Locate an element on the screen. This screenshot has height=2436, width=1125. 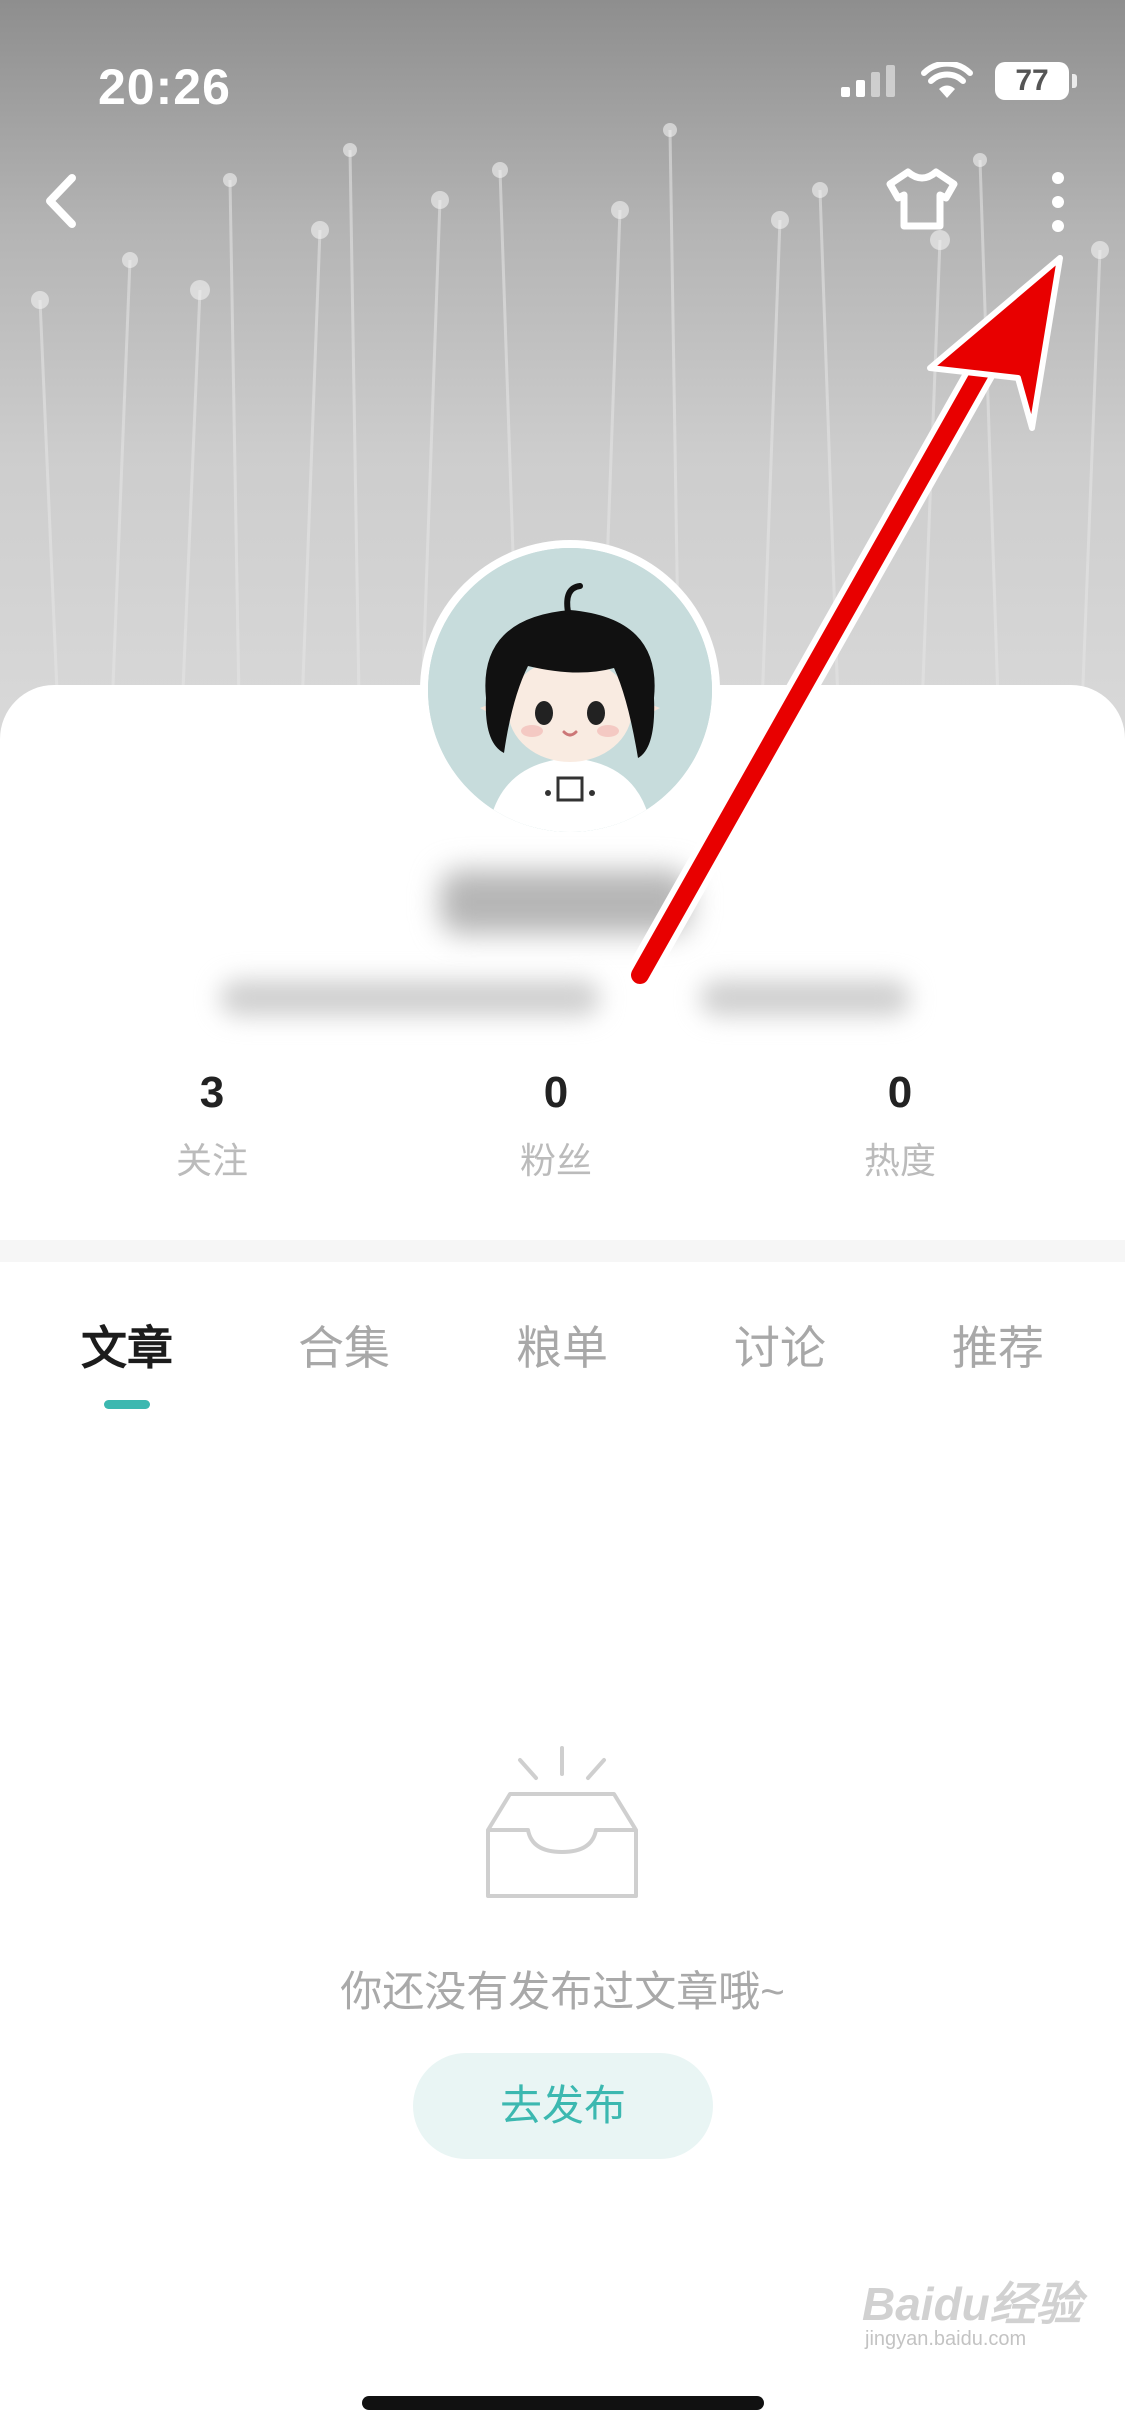
content-tabs: 文章 合集 粮单 讨论 推荐 is located at coordinates (562, 1362).